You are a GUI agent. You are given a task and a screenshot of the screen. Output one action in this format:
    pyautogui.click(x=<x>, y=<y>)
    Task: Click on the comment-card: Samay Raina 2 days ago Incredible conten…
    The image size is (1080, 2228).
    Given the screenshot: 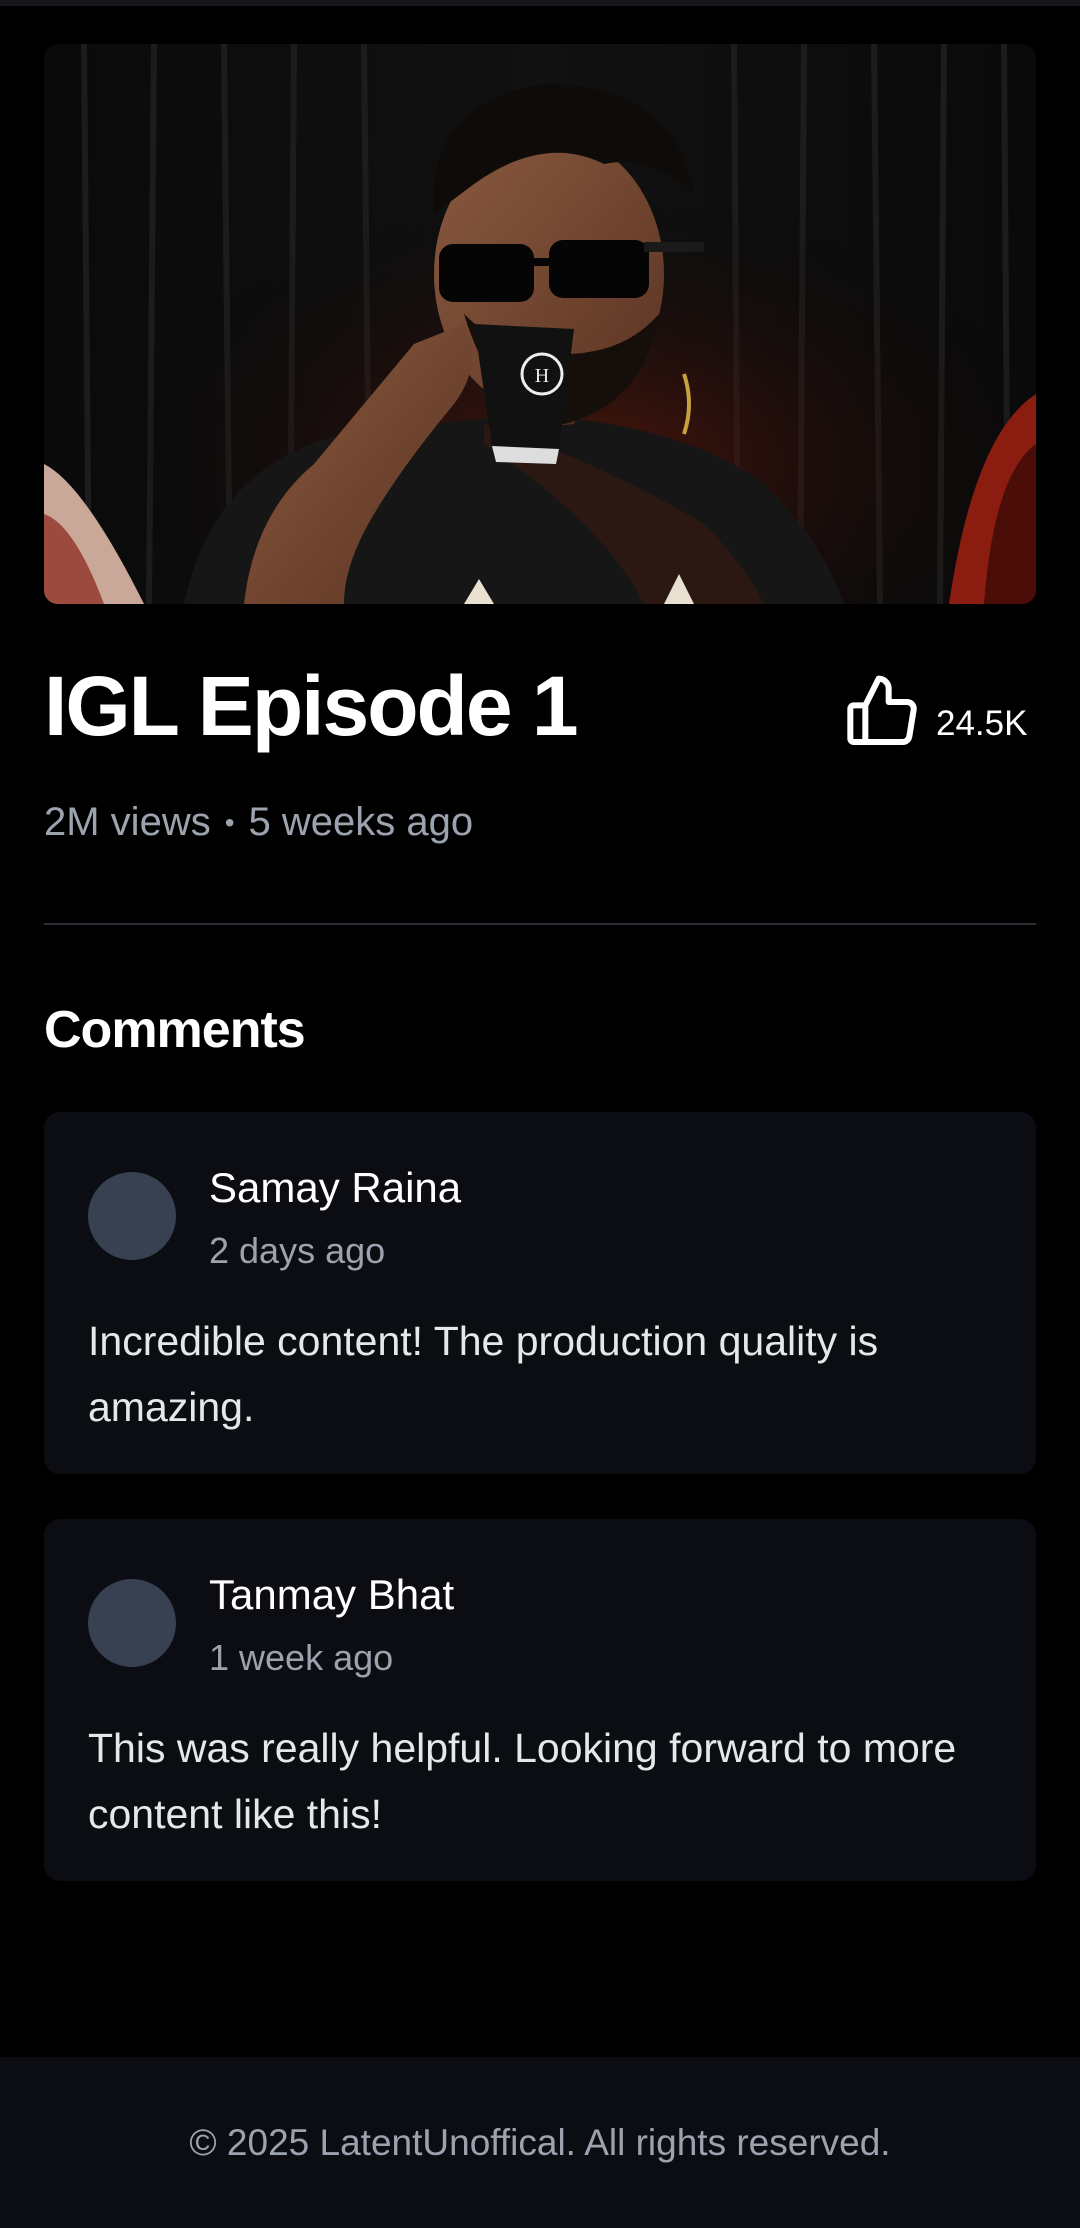 What is the action you would take?
    pyautogui.click(x=540, y=1293)
    